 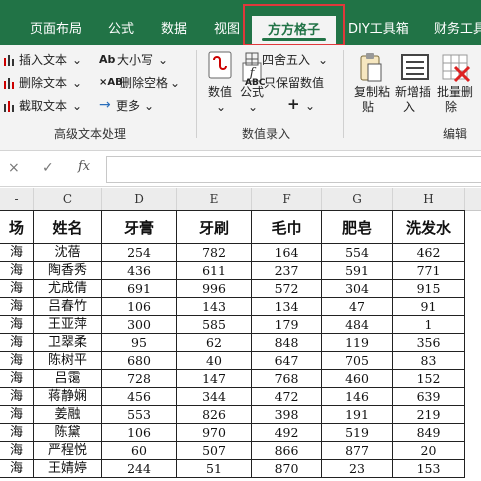 What do you see at coordinates (144, 83) in the screenshot?
I see `delete-space-button: 删除空格` at bounding box center [144, 83].